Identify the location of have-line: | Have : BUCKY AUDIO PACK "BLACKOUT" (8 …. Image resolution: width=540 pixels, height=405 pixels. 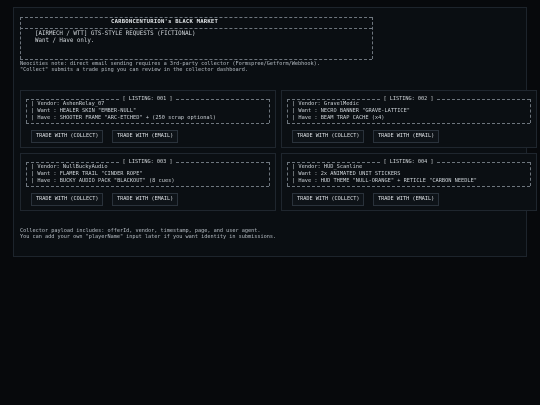
(103, 181).